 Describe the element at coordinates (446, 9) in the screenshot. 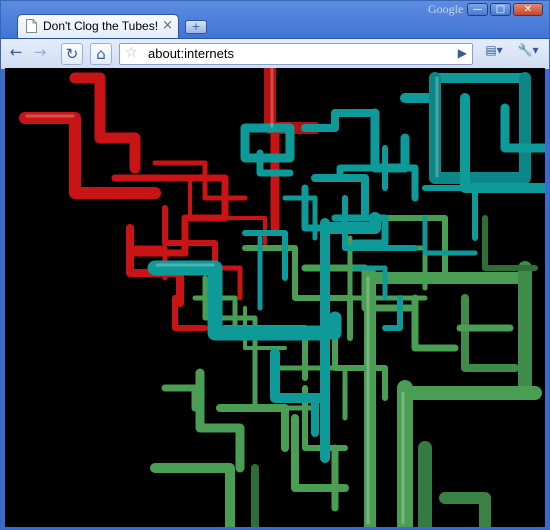

I see `brand-logo: Google` at that location.